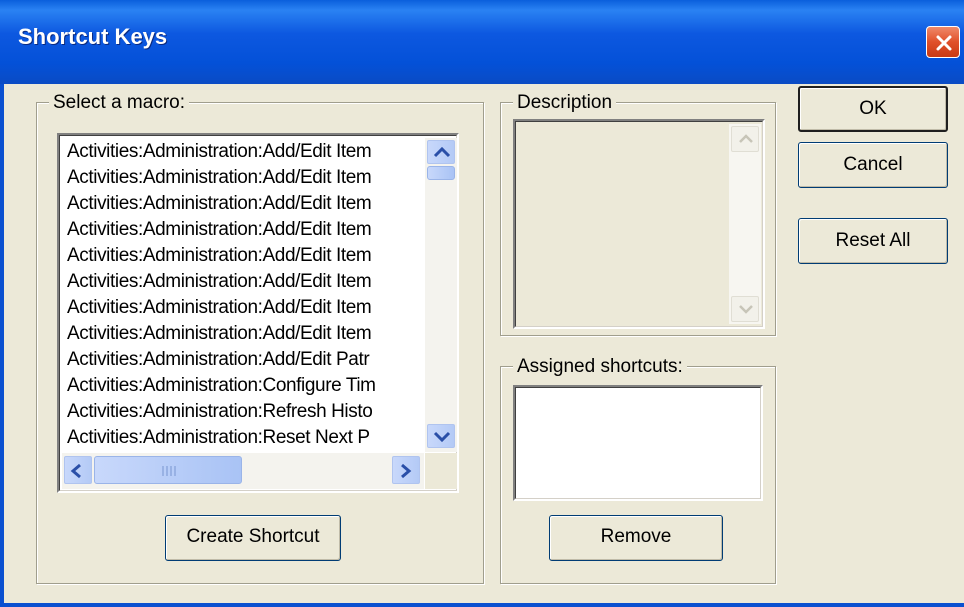  What do you see at coordinates (244, 360) in the screenshot?
I see `list-item: Activities:Administration:Add/Edit Patr` at bounding box center [244, 360].